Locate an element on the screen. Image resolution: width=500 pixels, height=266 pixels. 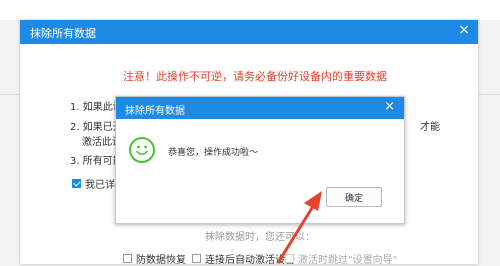
success-message: 恭喜您，操作成功啦～ is located at coordinates (213, 153).